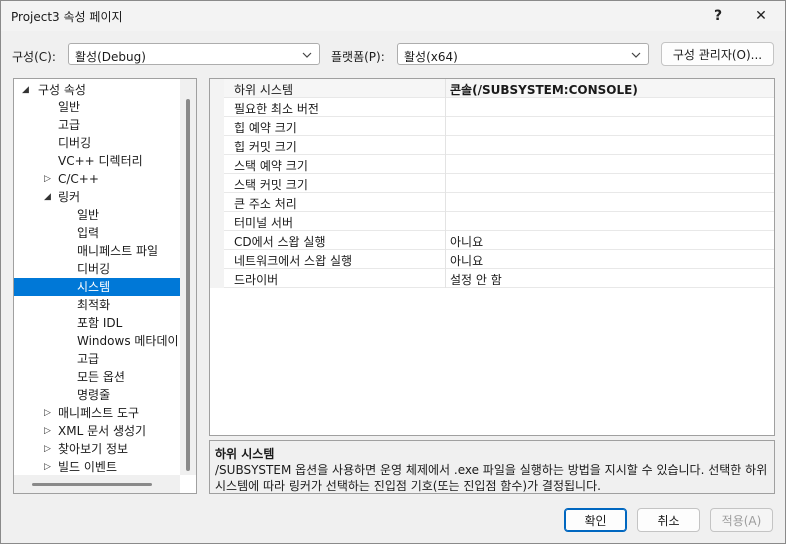 The height and width of the screenshot is (544, 786). I want to click on tree-item: ▷ C/C++, so click(97, 179).